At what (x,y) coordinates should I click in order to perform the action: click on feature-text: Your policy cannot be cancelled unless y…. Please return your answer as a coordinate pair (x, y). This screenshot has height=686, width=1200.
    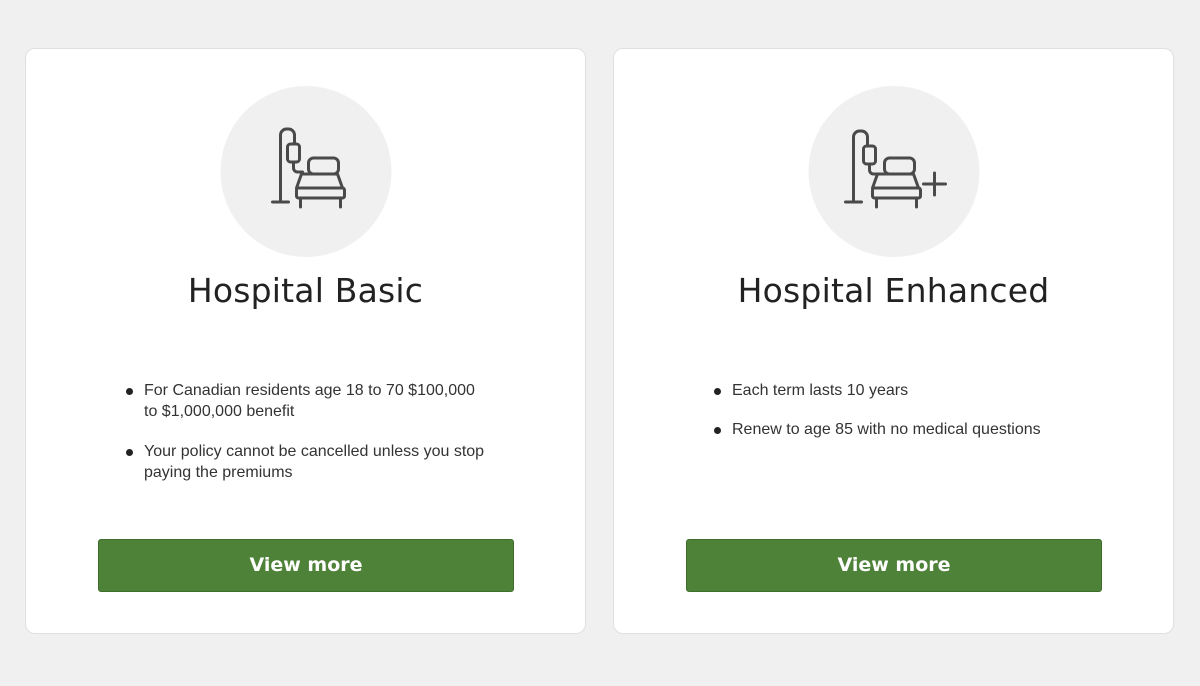
    Looking at the image, I should click on (314, 462).